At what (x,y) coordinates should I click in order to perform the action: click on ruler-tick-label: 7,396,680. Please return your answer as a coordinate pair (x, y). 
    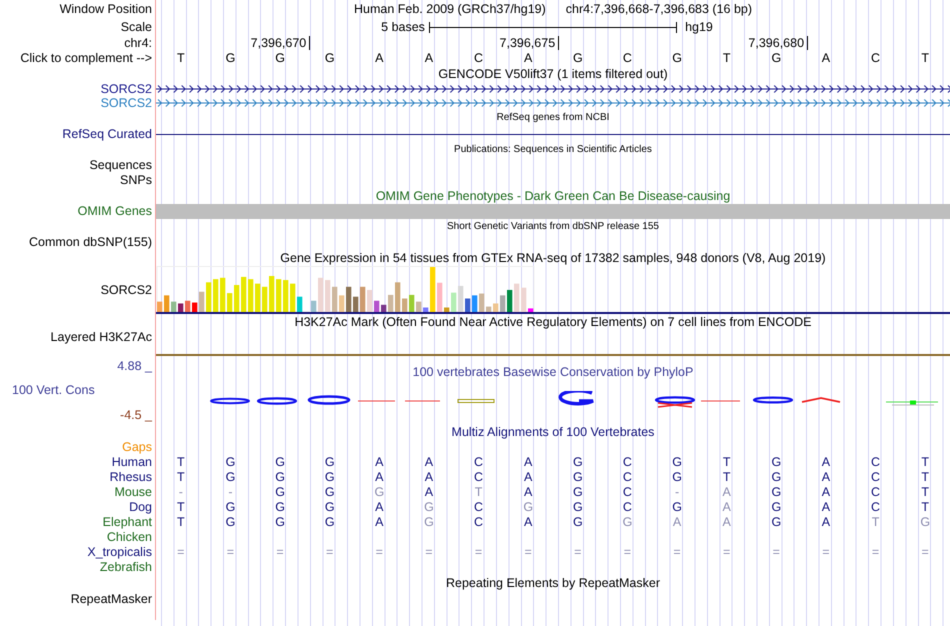
    Looking at the image, I should click on (778, 43).